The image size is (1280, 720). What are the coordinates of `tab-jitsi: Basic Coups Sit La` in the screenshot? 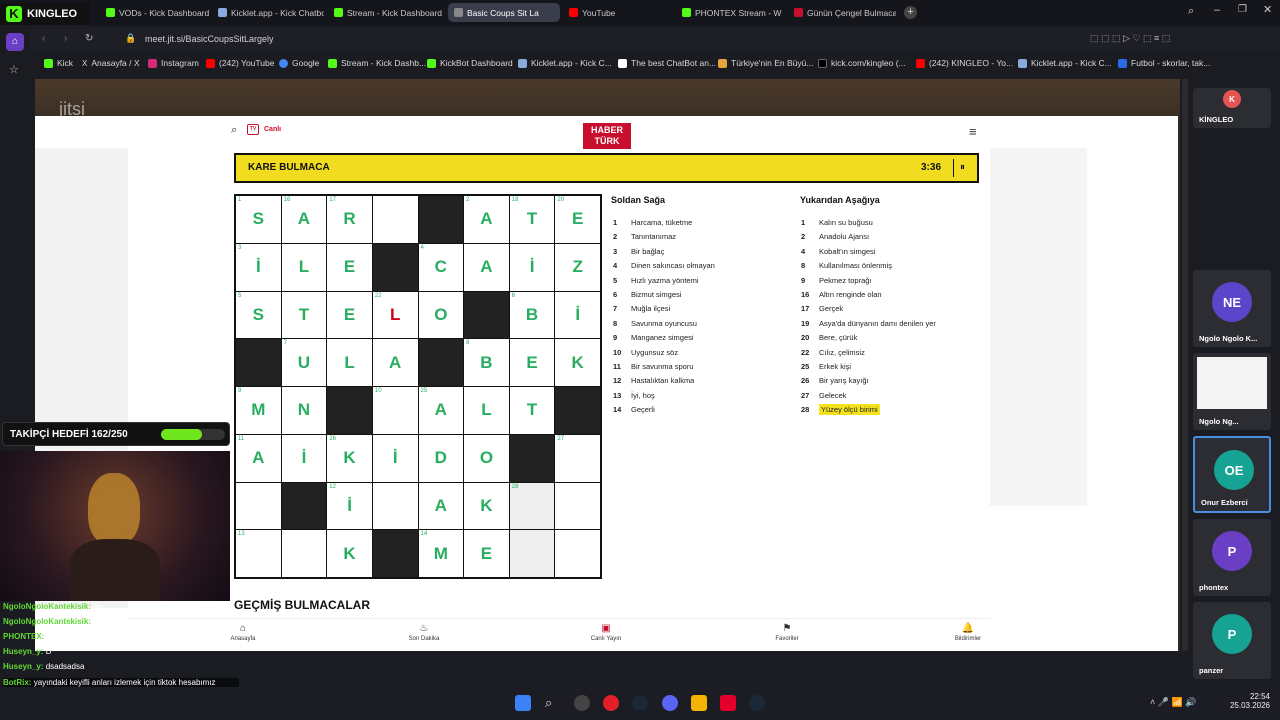 It's located at (504, 12).